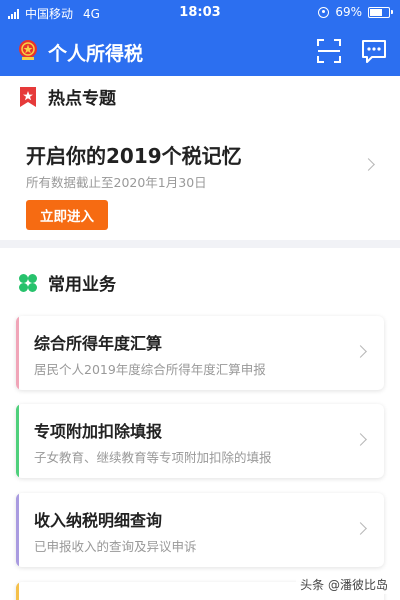  I want to click on clover-icon, so click(28, 282).